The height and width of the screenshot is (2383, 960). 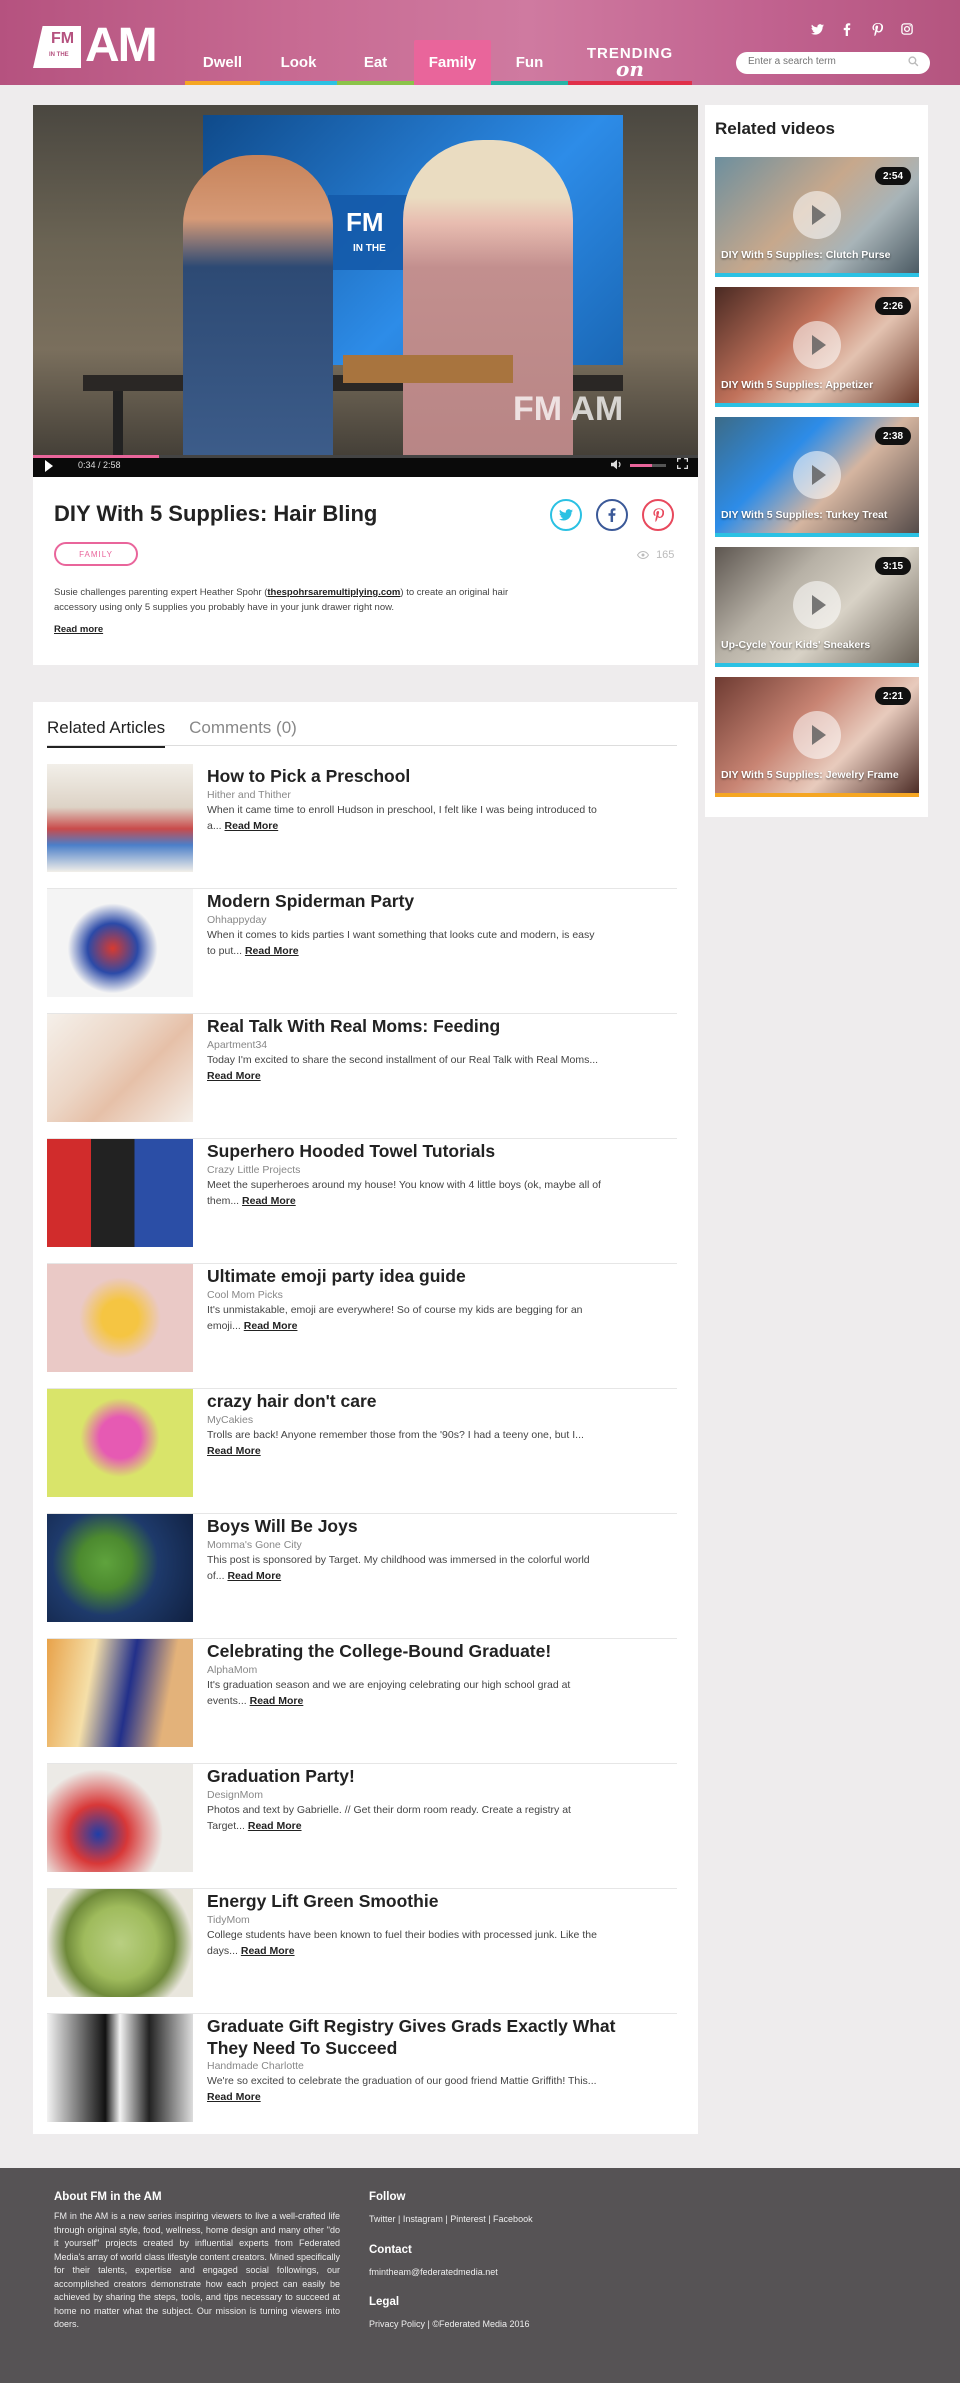 I want to click on nav-item-label: Dwell, so click(x=222, y=62).